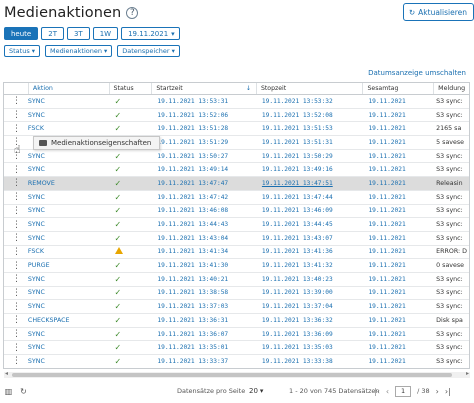  What do you see at coordinates (68, 320) in the screenshot?
I see `cell-action: CHECKSPACE` at bounding box center [68, 320].